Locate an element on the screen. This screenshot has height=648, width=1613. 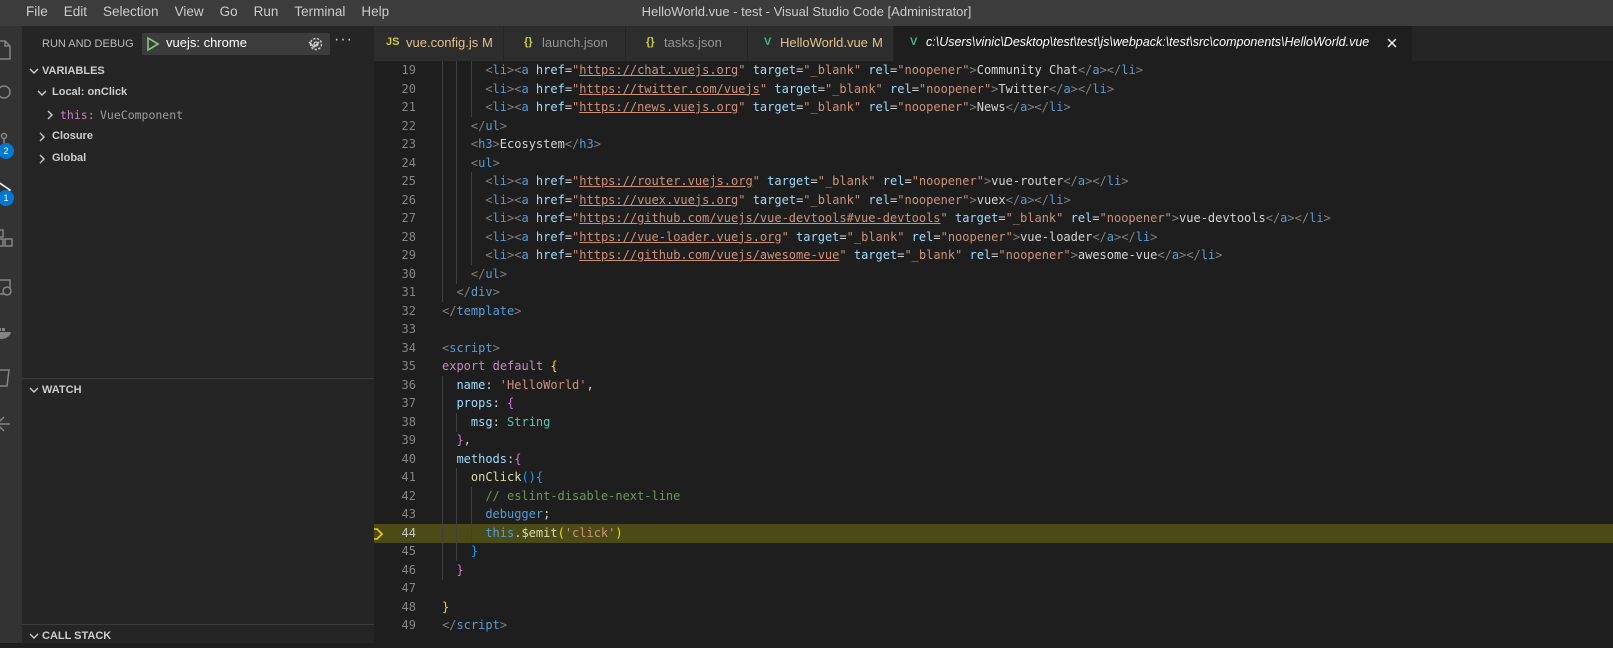
explorer-icon is located at coordinates (11, 49).